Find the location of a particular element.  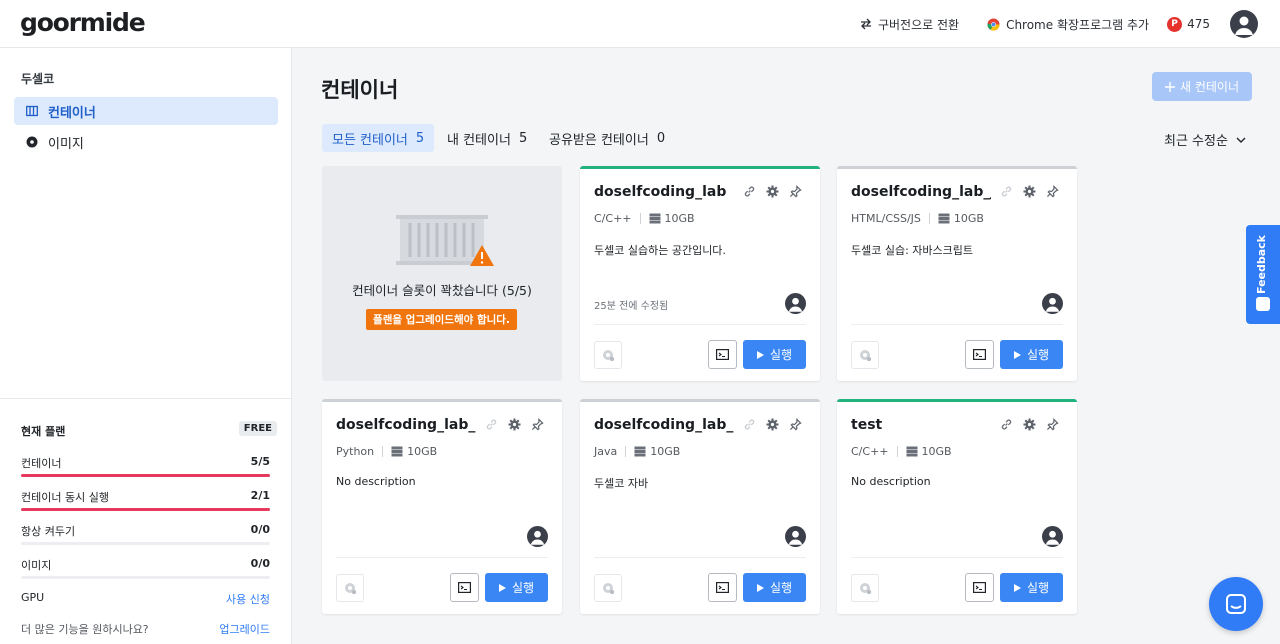

usage-images: 이미지 0/0 is located at coordinates (145, 568).